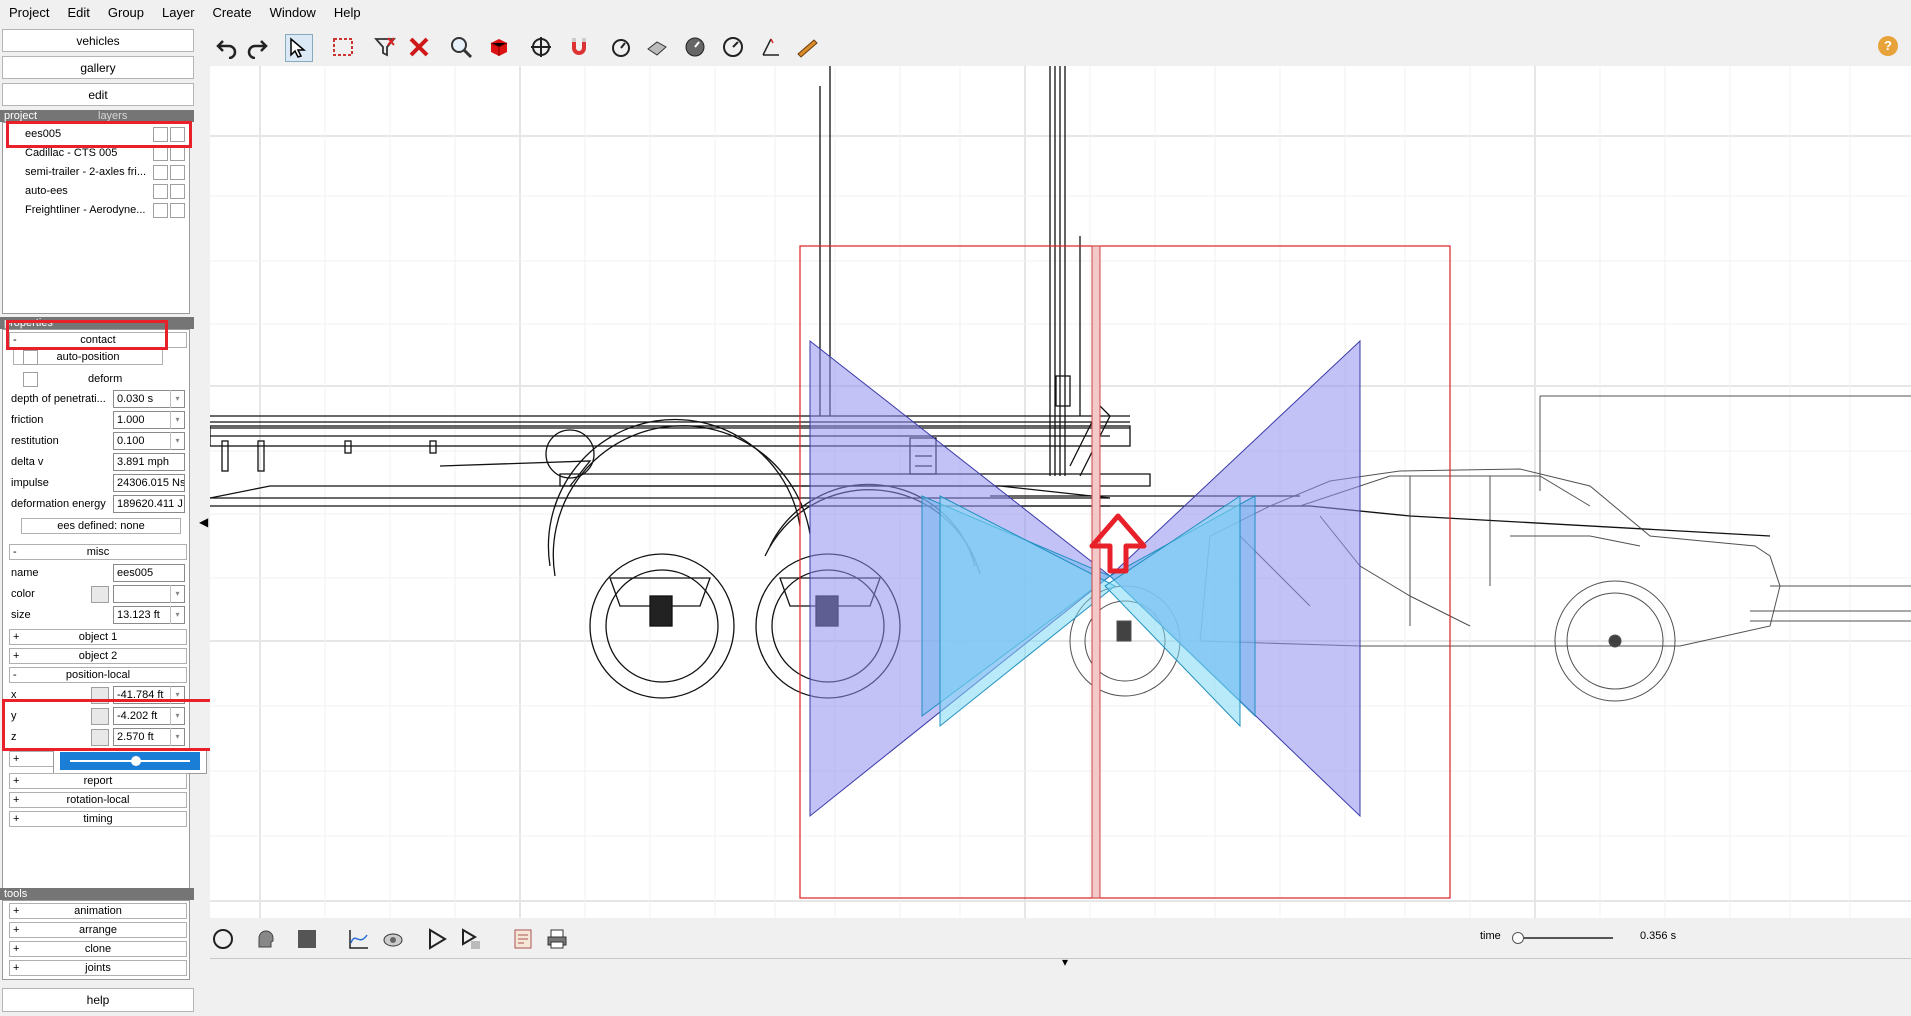 The width and height of the screenshot is (1911, 1016). I want to click on impulse-value: 24306.015 Ns, so click(149, 483).